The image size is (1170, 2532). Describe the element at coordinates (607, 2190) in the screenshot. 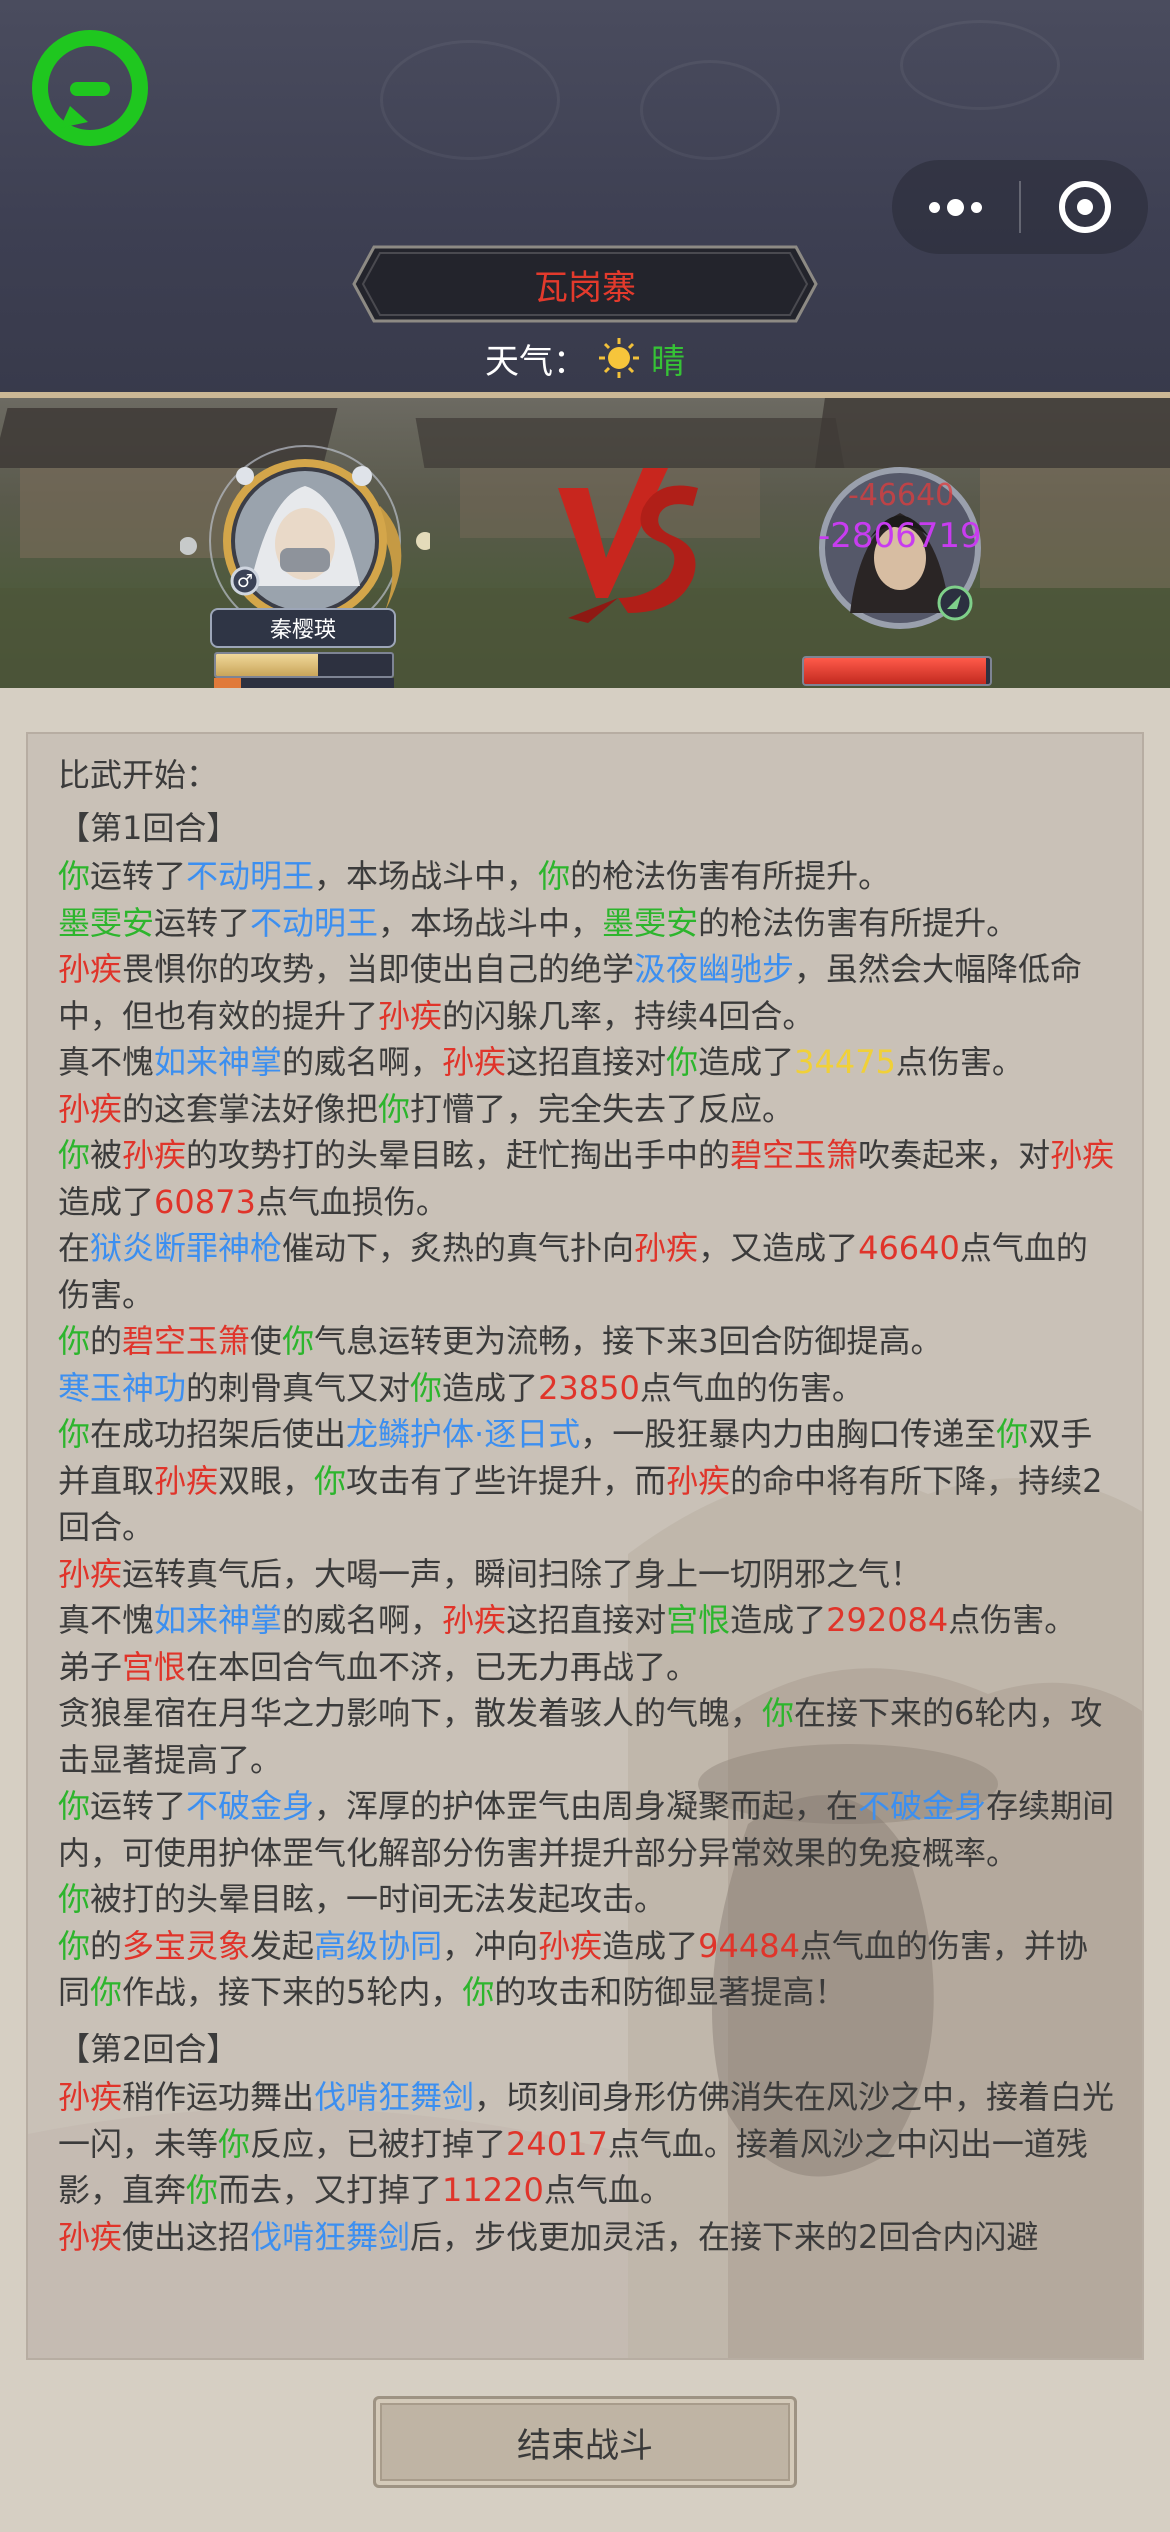

I see `log-text: 点气血。` at that location.